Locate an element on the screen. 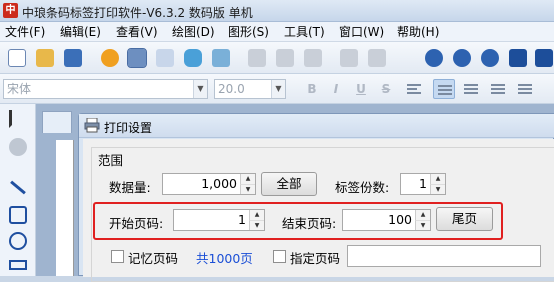 This screenshot has width=554, height=282. window-title: 中琅条码标签打印软件-V6.3.2 数码版 单机 is located at coordinates (137, 13).